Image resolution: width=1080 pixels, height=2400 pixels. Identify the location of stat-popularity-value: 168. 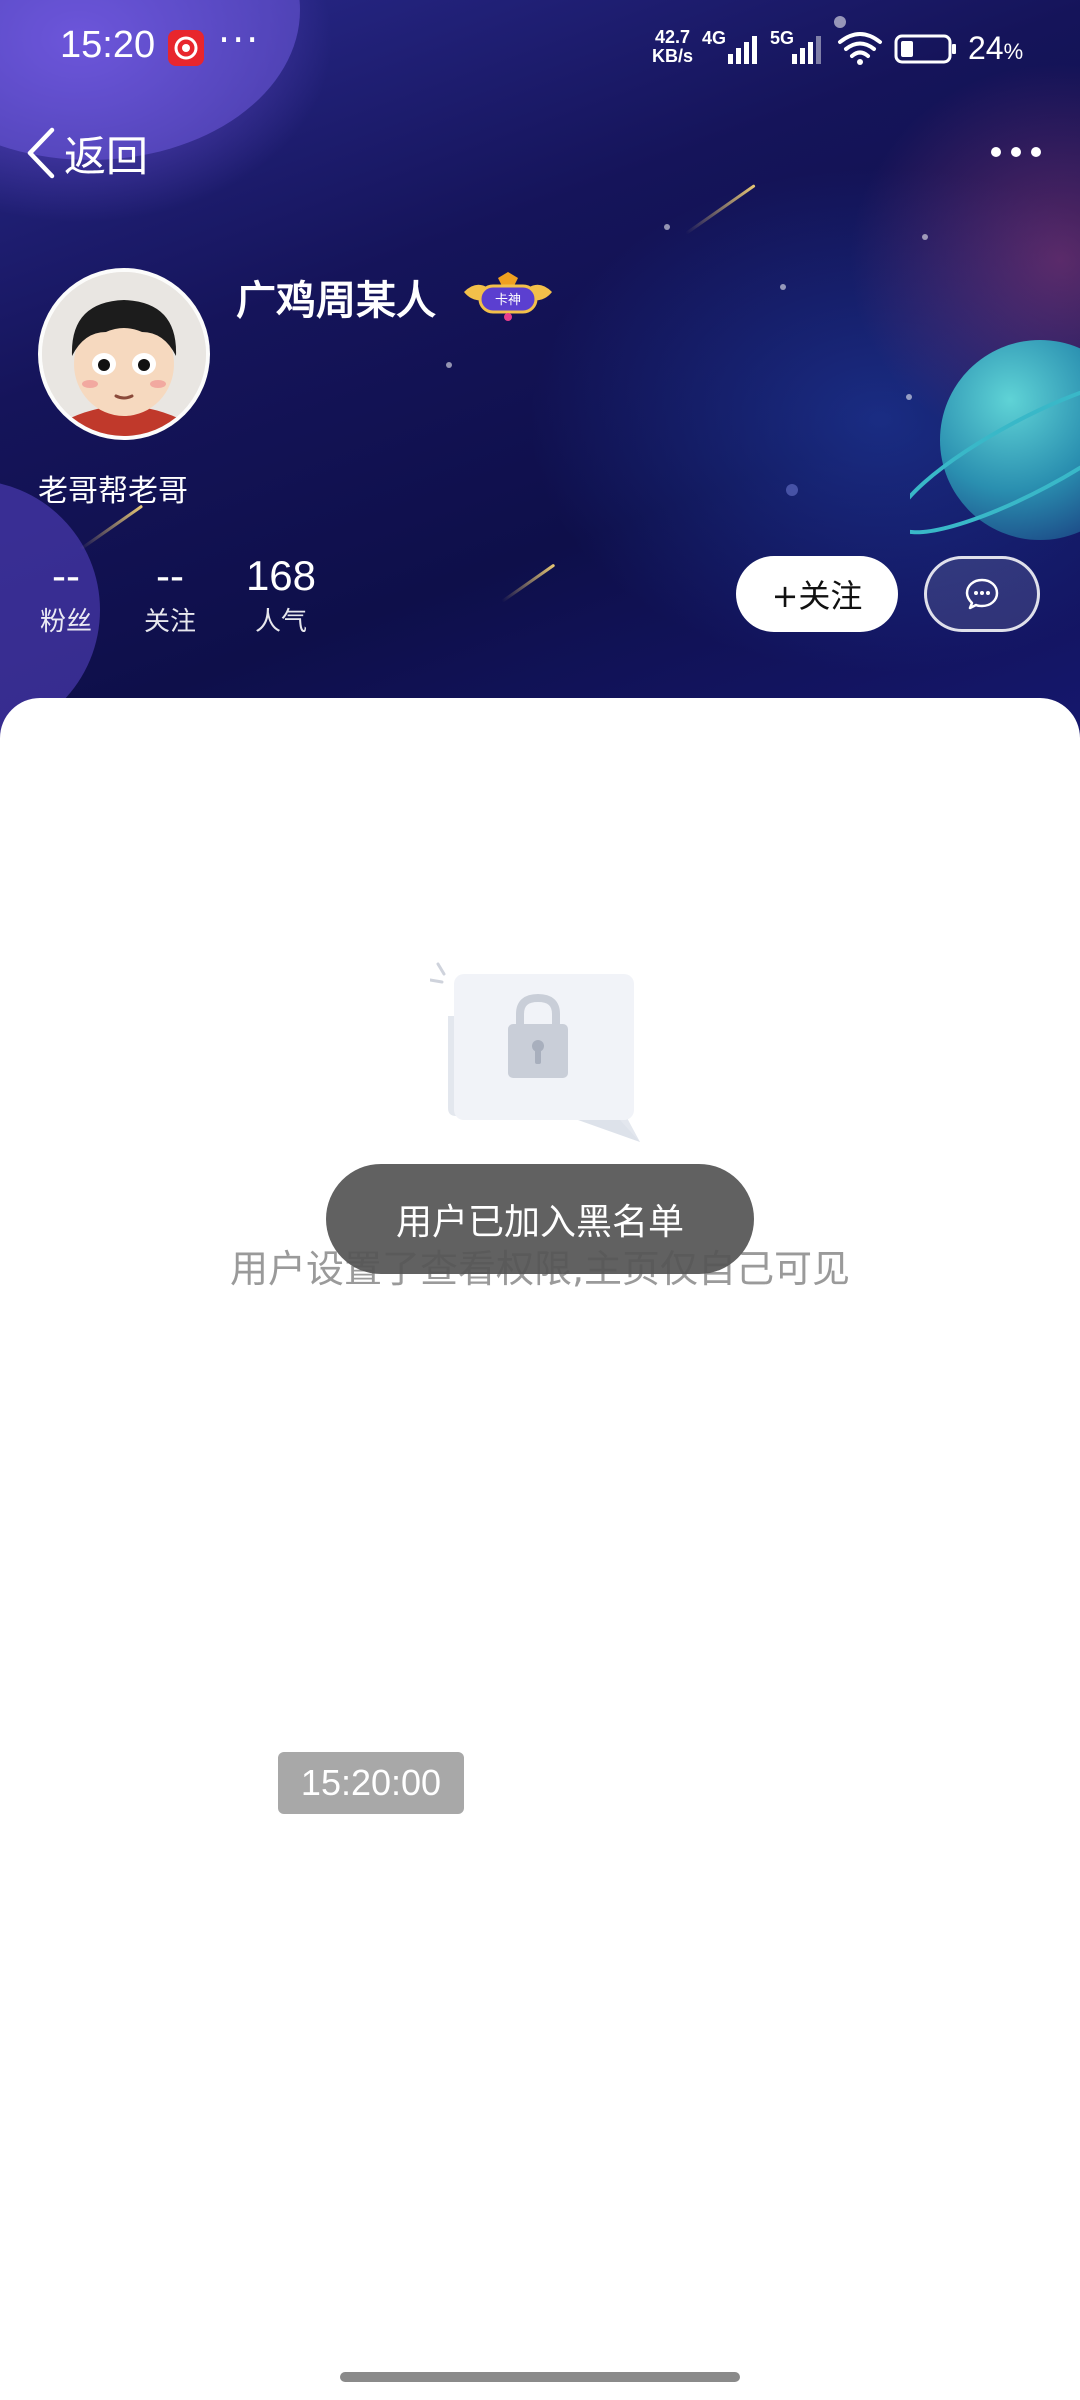
(281, 575).